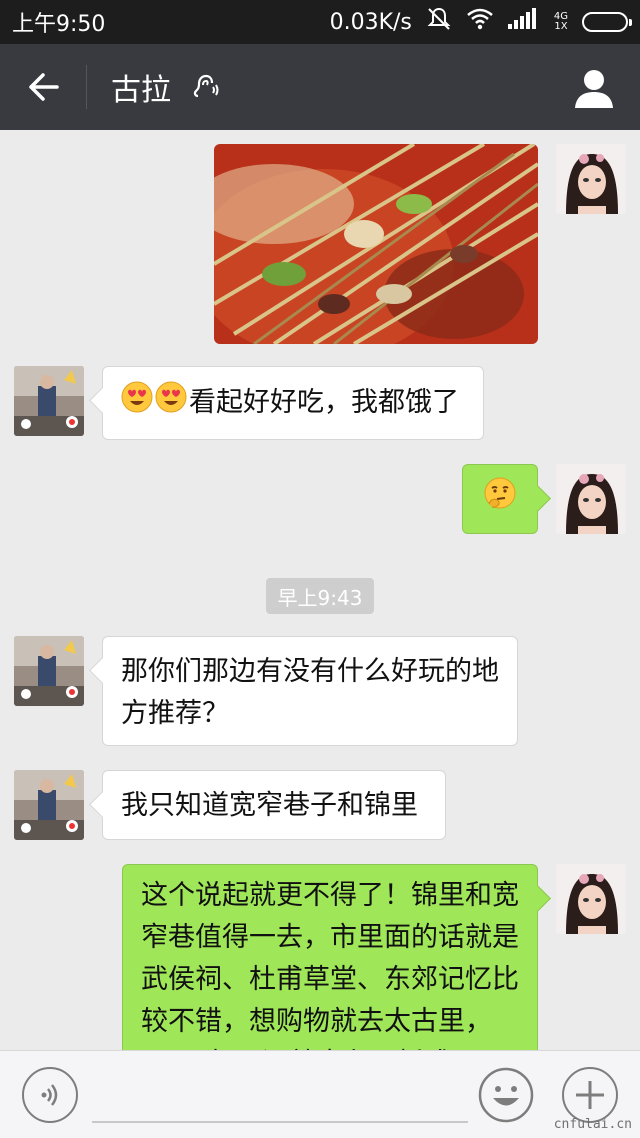 This screenshot has width=640, height=1138. I want to click on message-text: 那你们那边有没有什么好玩的地方推荐？, so click(310, 692).